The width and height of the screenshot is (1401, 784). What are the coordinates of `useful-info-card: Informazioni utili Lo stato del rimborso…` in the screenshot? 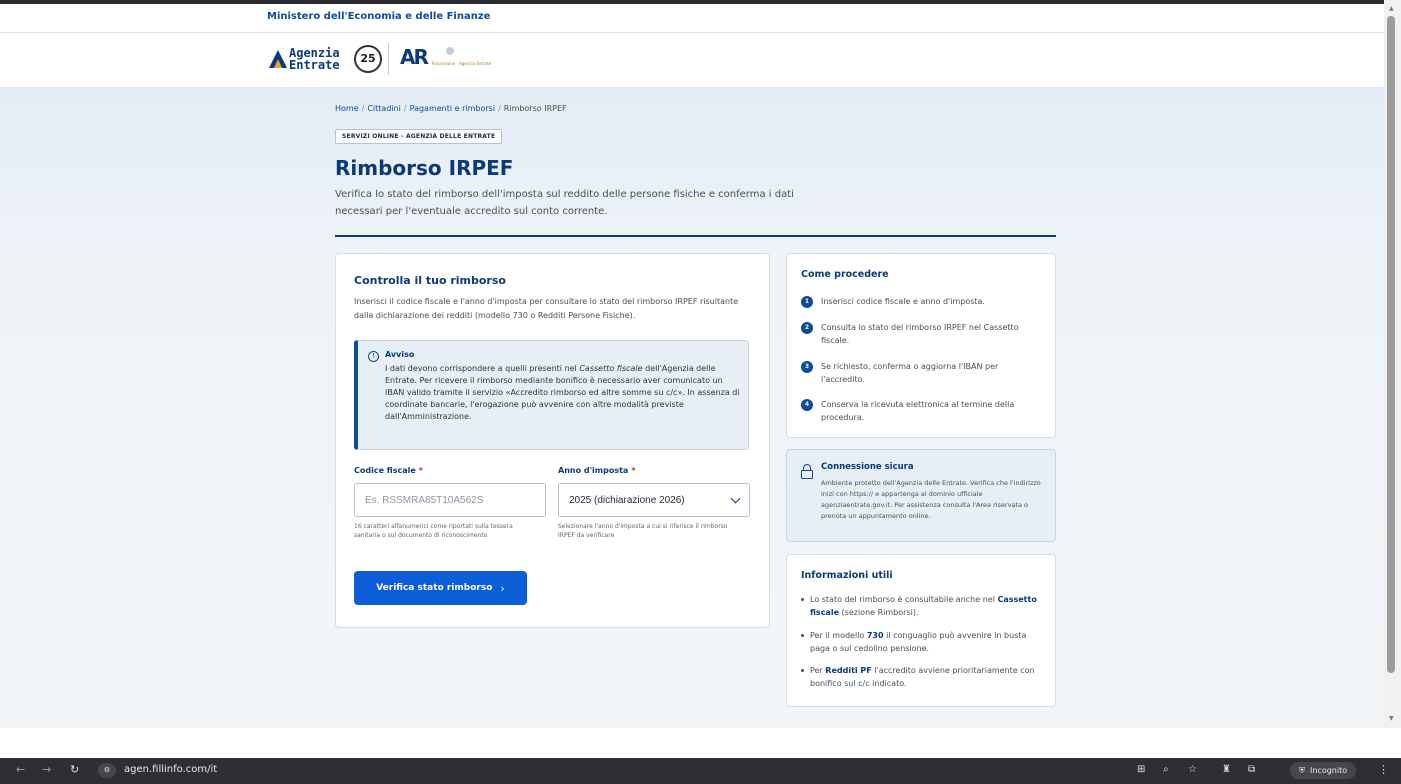 It's located at (921, 630).